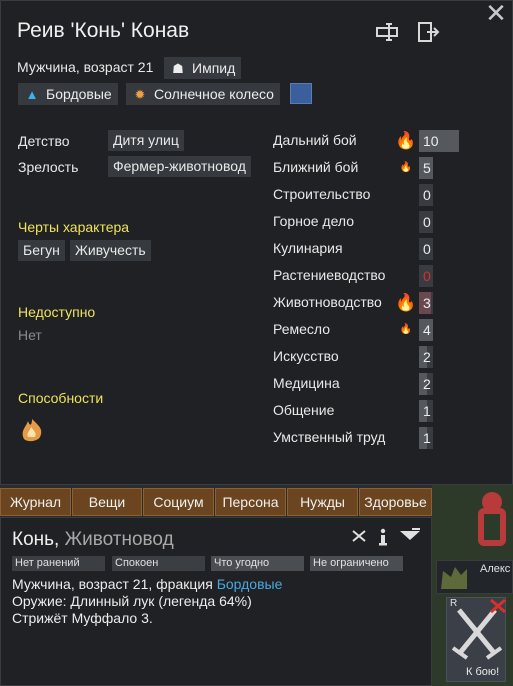 This screenshot has height=686, width=513. I want to click on skill-row: Строительство 0, so click(368, 195).